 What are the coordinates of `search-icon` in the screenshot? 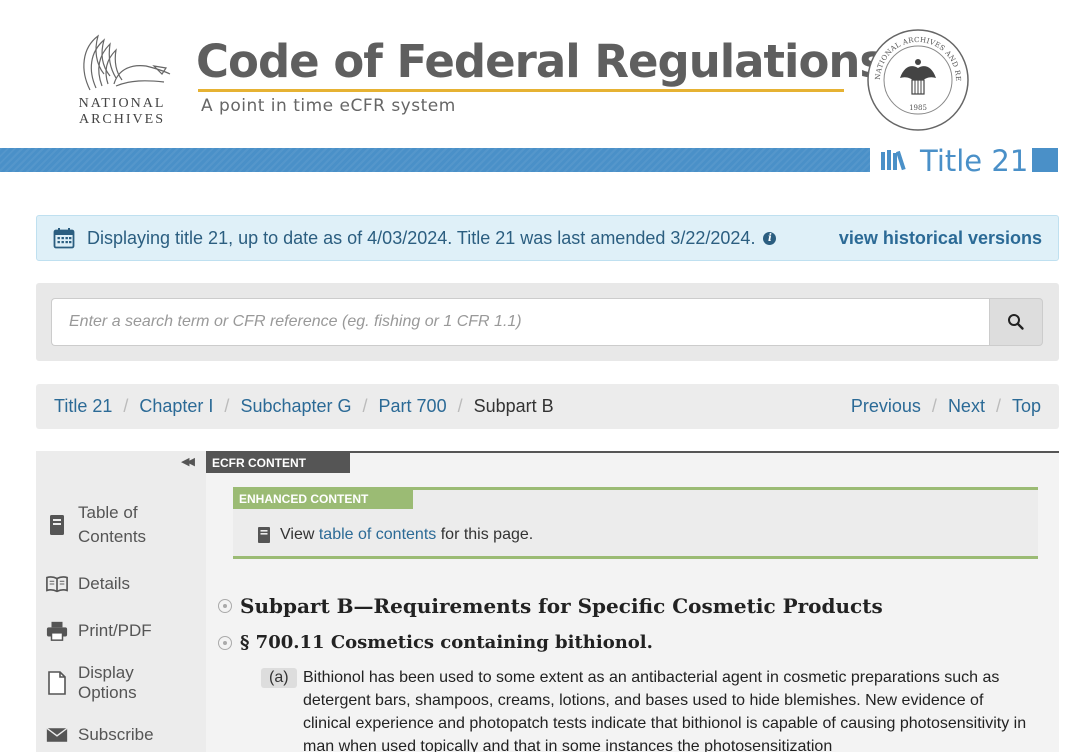 It's located at (1016, 322).